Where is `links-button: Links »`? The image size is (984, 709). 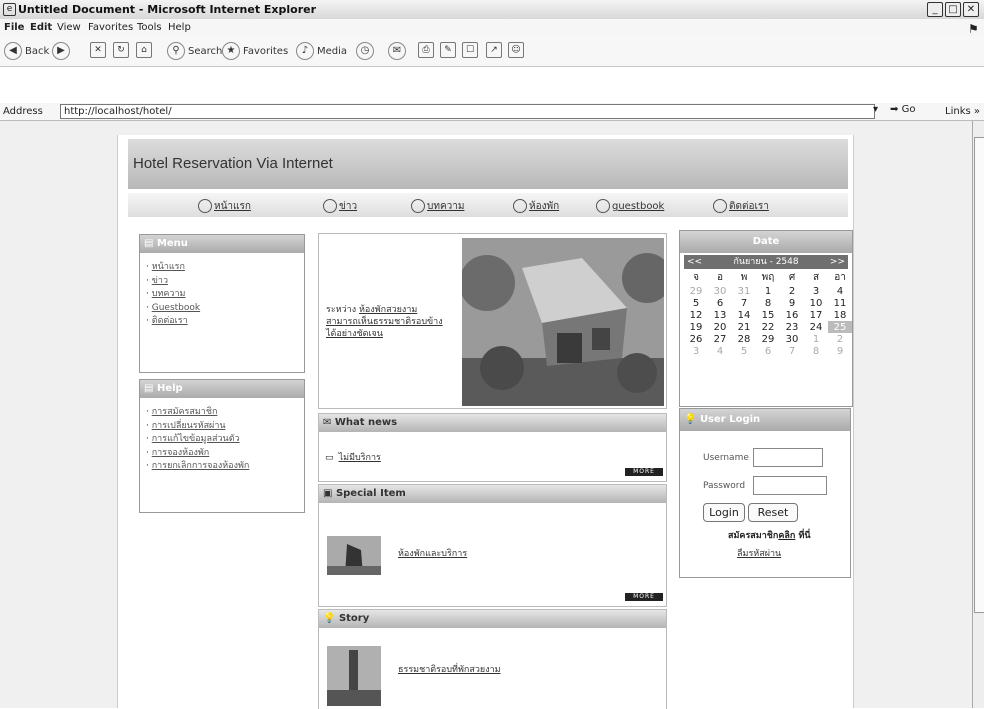
links-button: Links » is located at coordinates (962, 111).